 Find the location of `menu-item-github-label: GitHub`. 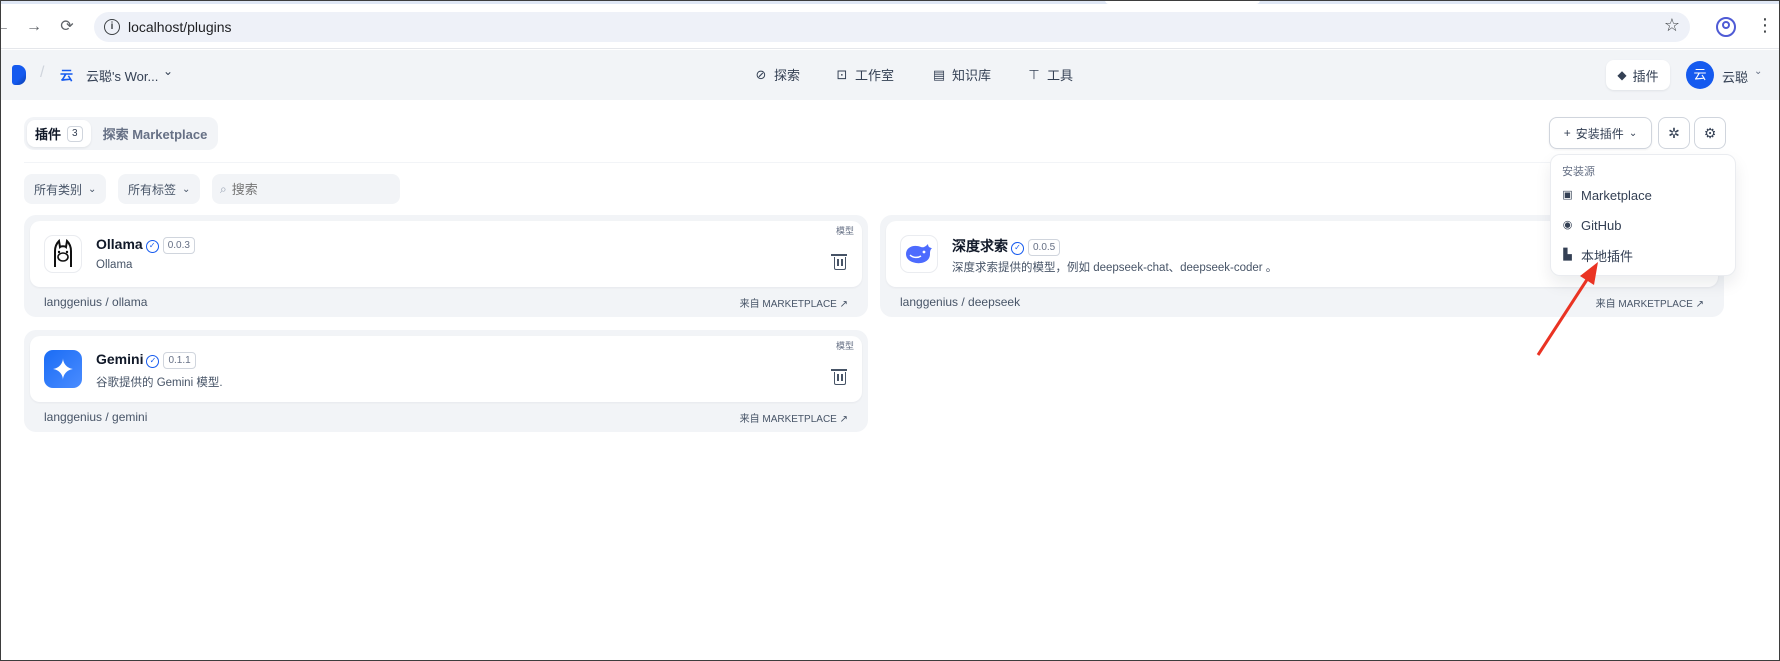

menu-item-github-label: GitHub is located at coordinates (1601, 225).